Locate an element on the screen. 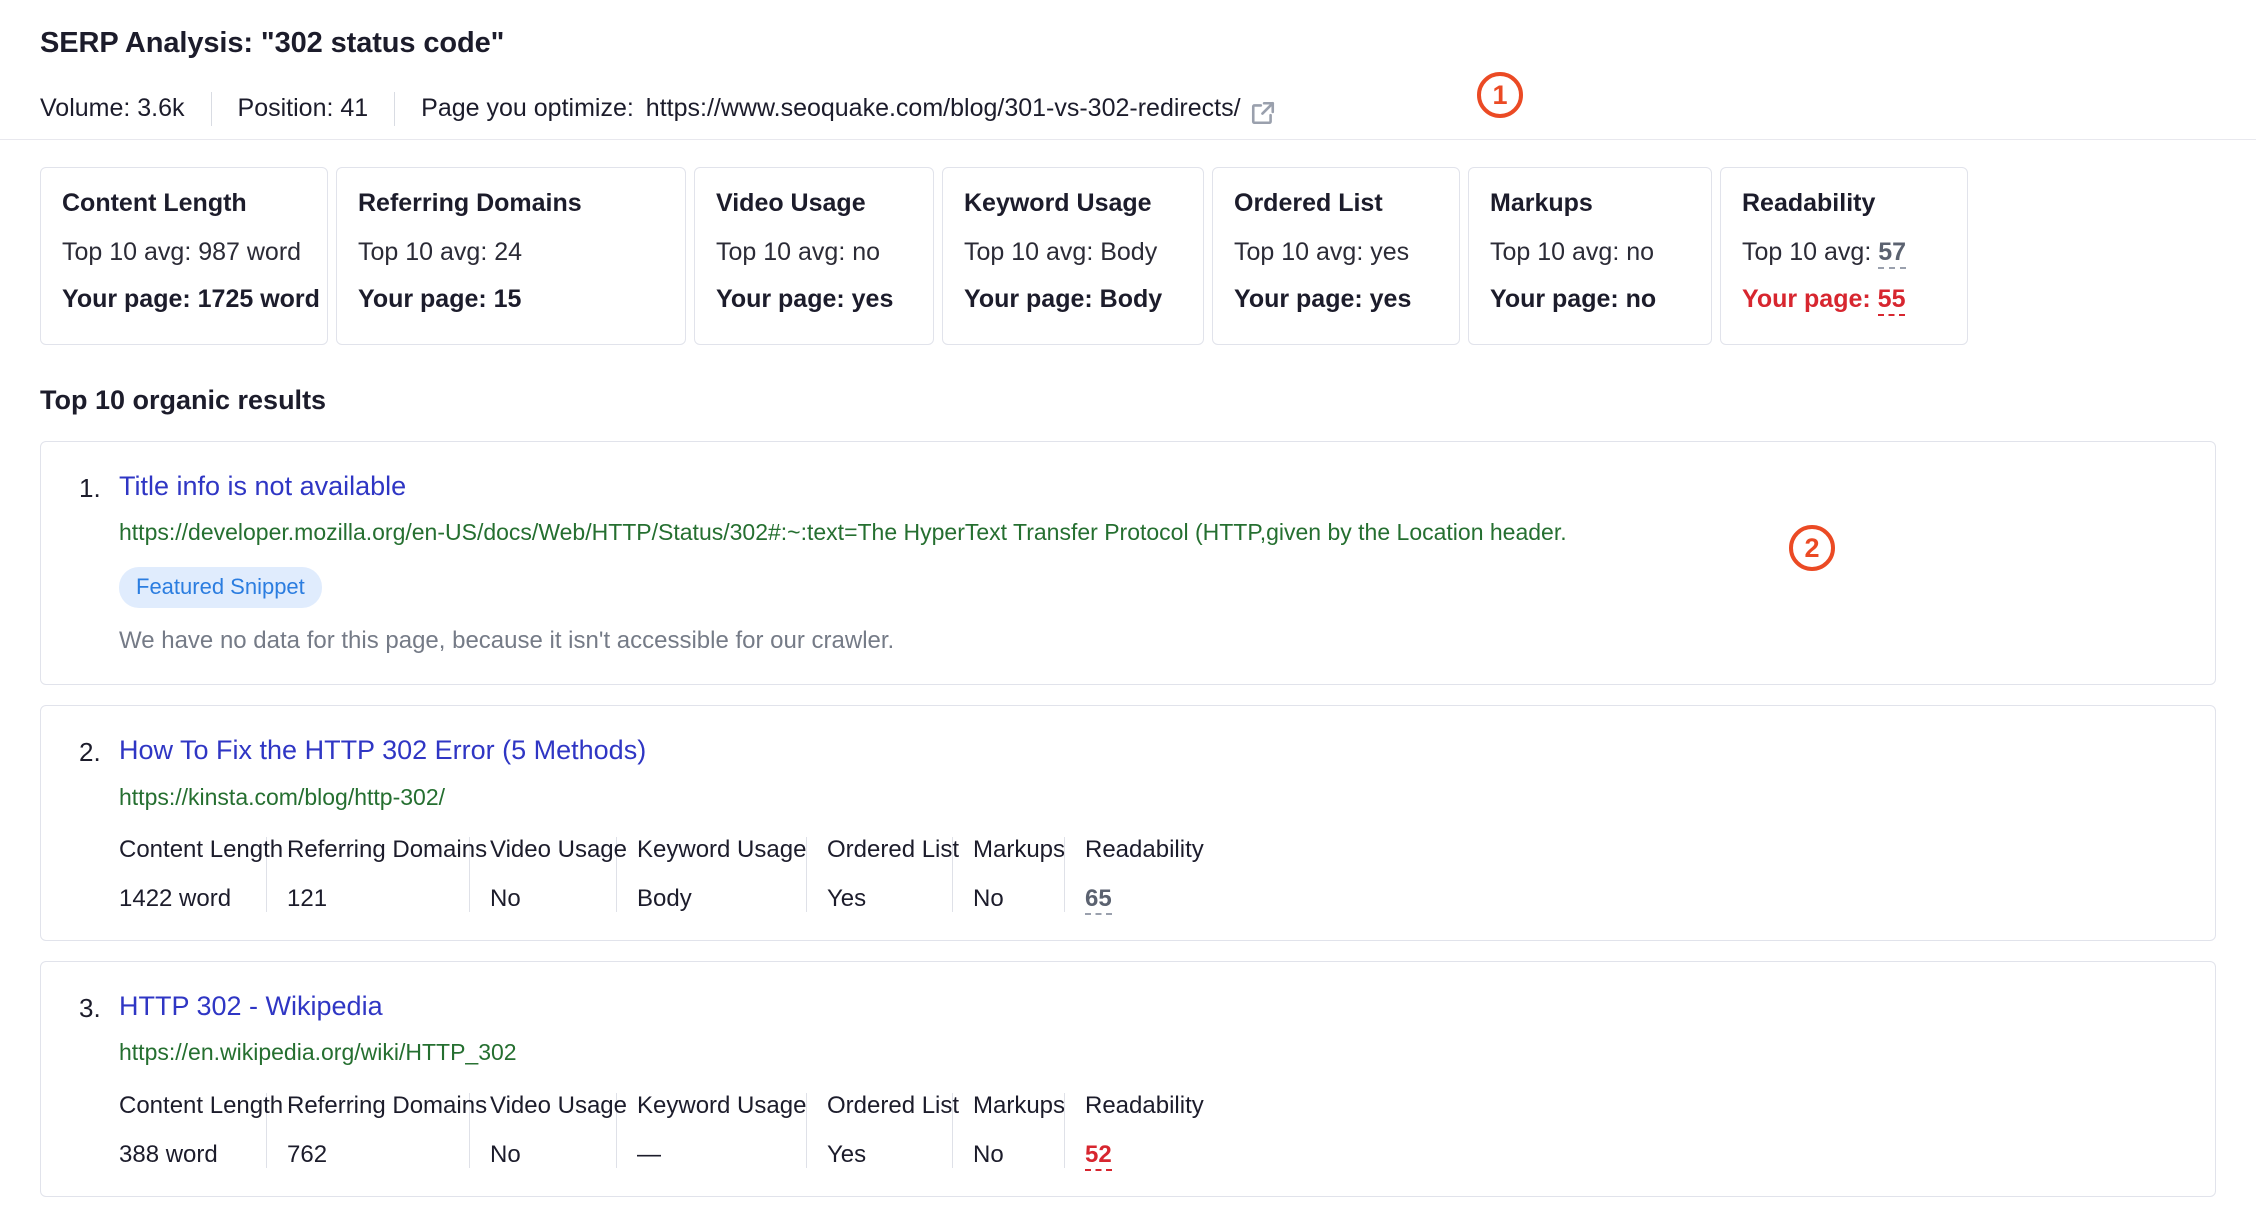  organic-results-heading: Top 10 organic results is located at coordinates (183, 400).